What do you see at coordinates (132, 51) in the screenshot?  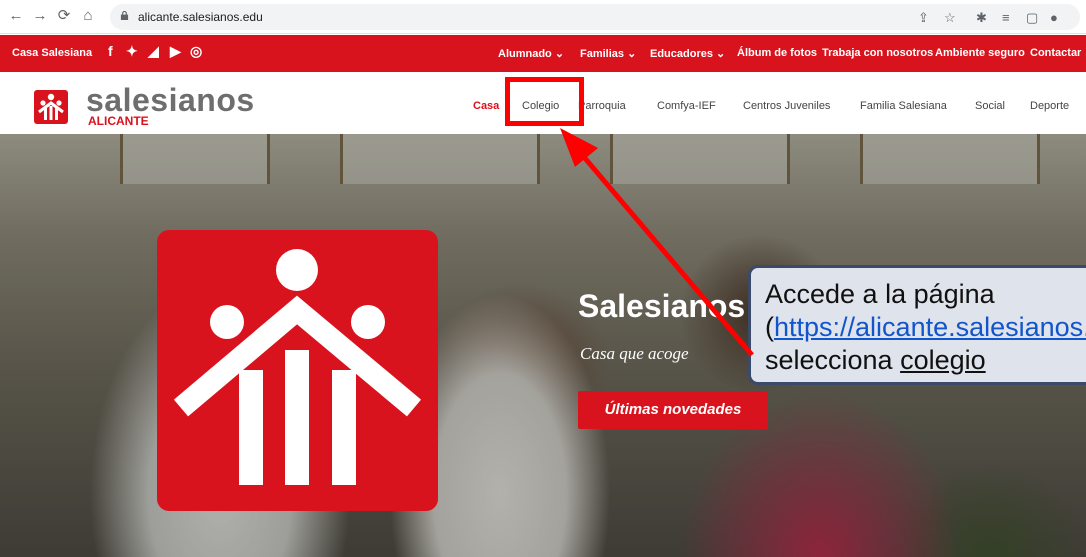 I see `twitter-icon: ✦` at bounding box center [132, 51].